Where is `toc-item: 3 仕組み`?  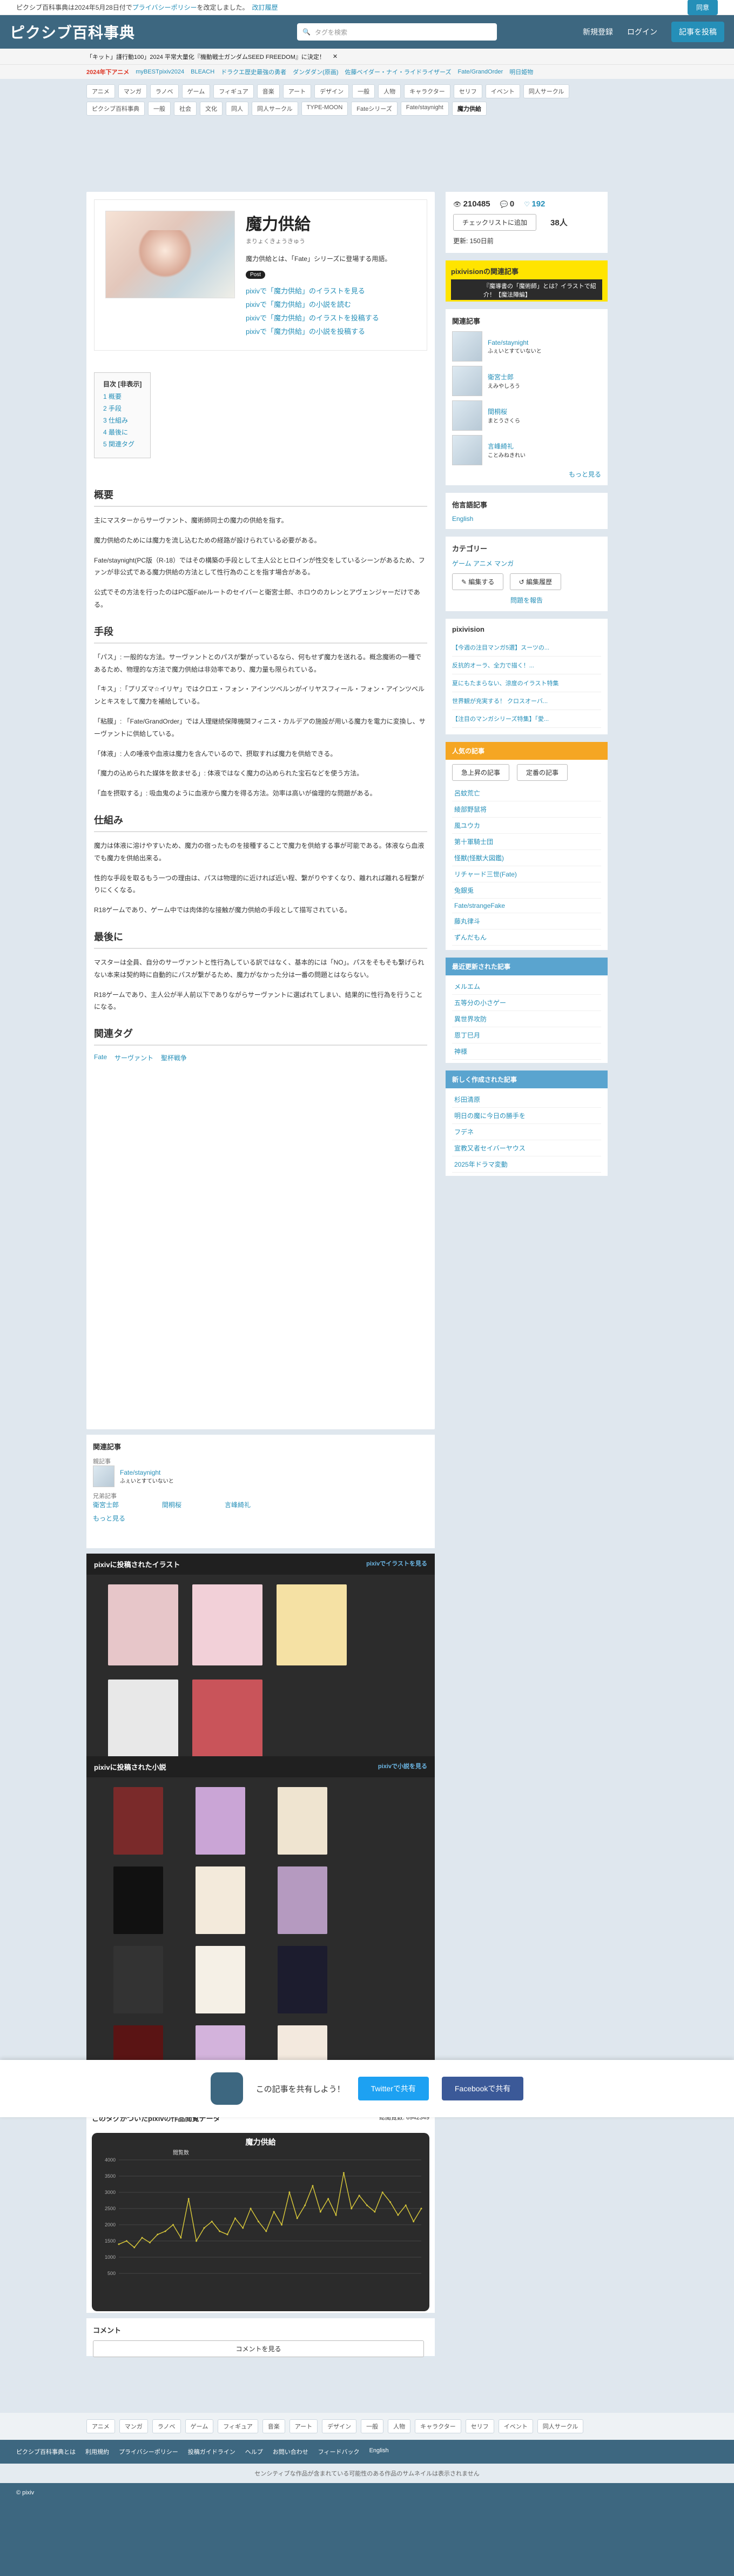
toc-item: 3 仕組み is located at coordinates (122, 420).